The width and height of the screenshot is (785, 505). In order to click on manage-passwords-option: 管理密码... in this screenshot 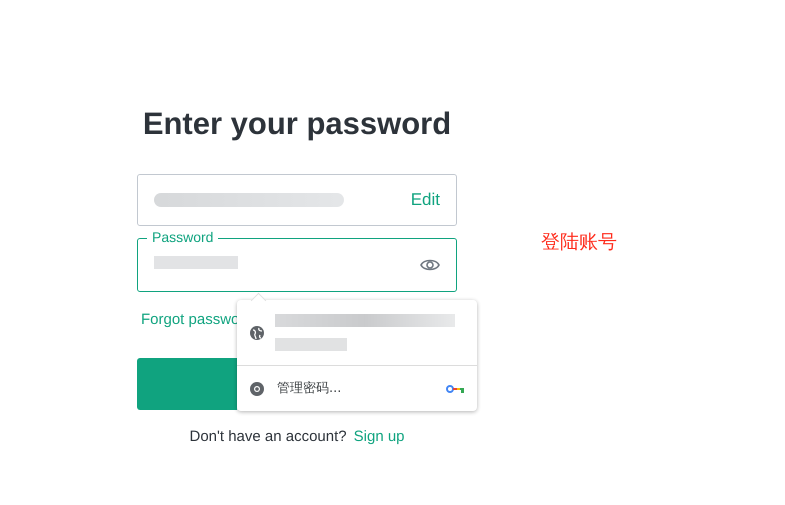, I will do `click(357, 388)`.